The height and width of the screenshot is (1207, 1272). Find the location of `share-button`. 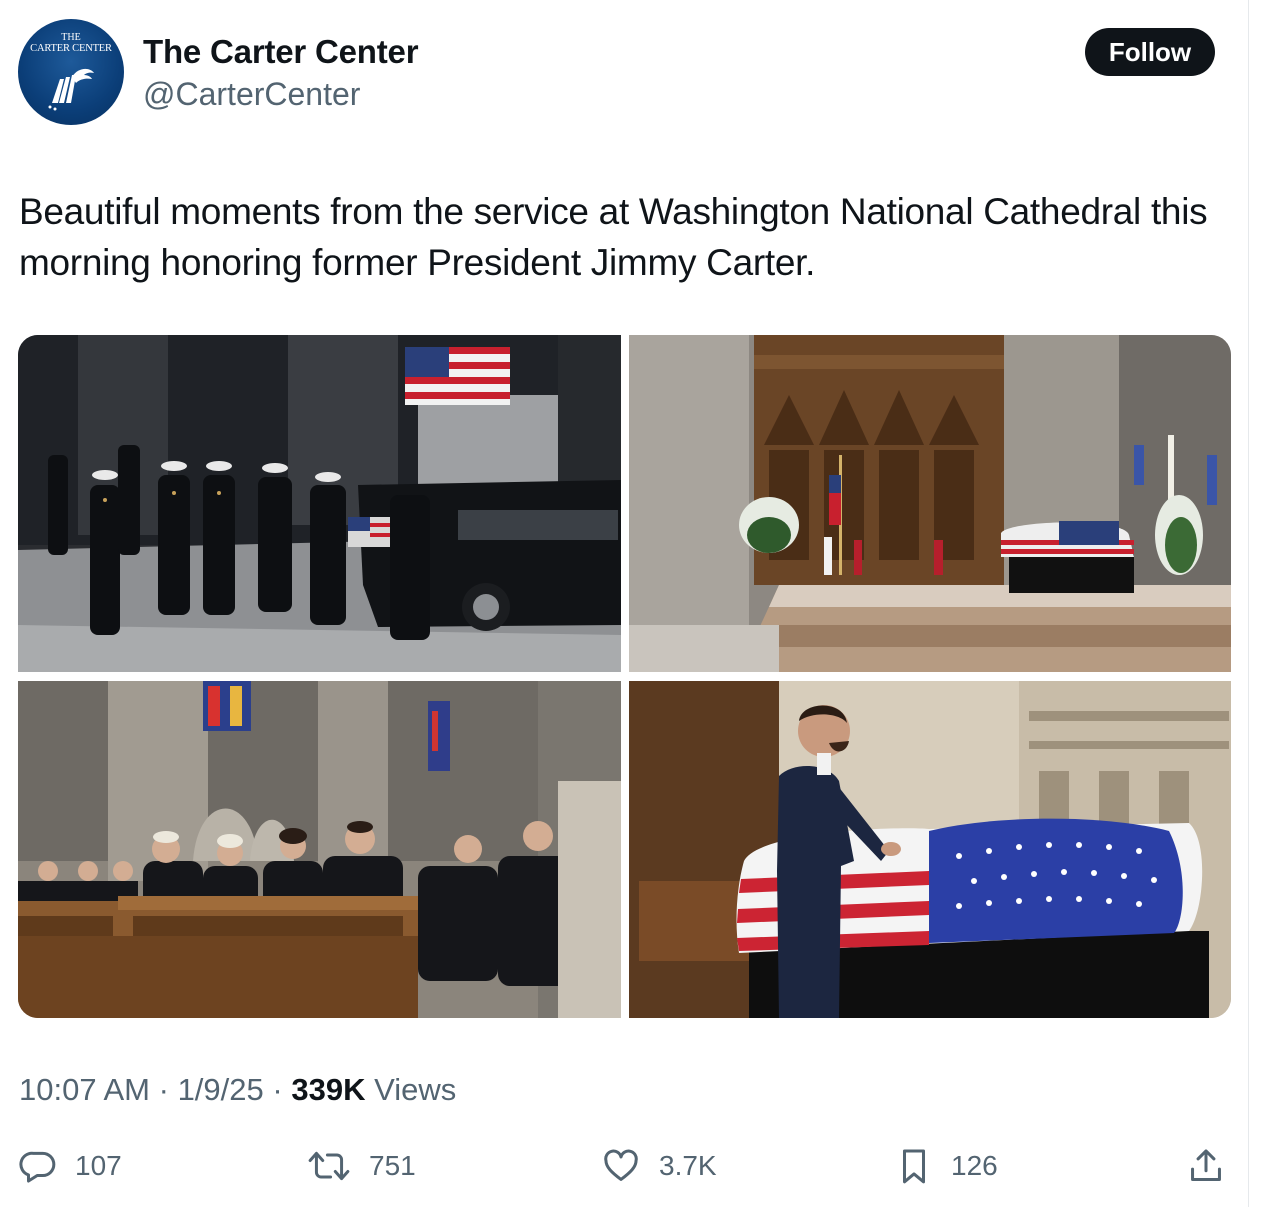

share-button is located at coordinates (1215, 1166).